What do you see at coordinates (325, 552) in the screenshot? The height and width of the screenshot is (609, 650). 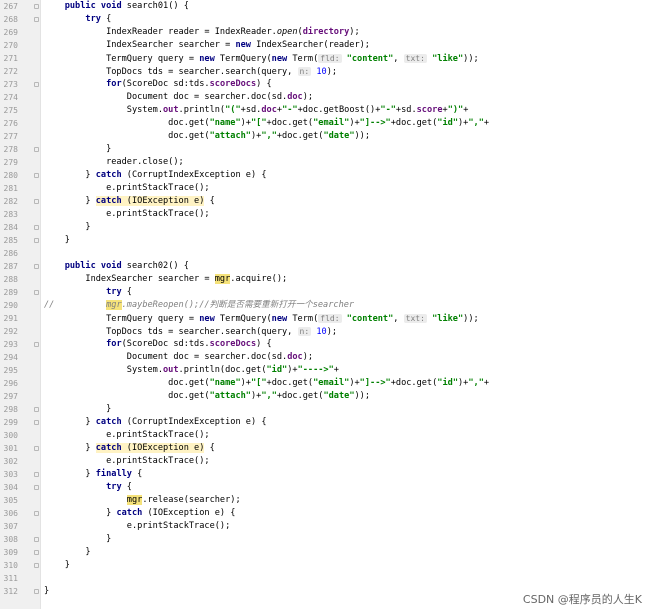 I see `code-line: 309 }` at bounding box center [325, 552].